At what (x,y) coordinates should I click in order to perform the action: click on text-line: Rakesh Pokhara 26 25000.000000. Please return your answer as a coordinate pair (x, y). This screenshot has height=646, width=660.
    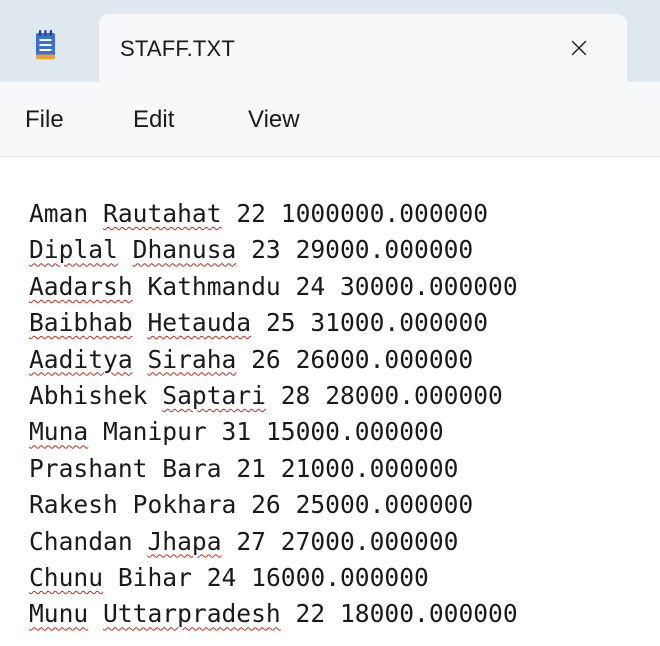
    Looking at the image, I should click on (273, 505).